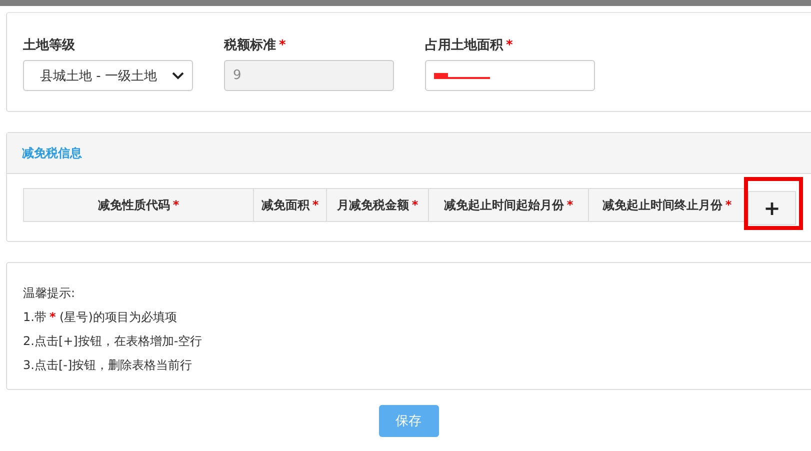 The height and width of the screenshot is (451, 811). What do you see at coordinates (100, 317) in the screenshot?
I see `tip-line: 1.带 * (星号)的项目为必填项` at bounding box center [100, 317].